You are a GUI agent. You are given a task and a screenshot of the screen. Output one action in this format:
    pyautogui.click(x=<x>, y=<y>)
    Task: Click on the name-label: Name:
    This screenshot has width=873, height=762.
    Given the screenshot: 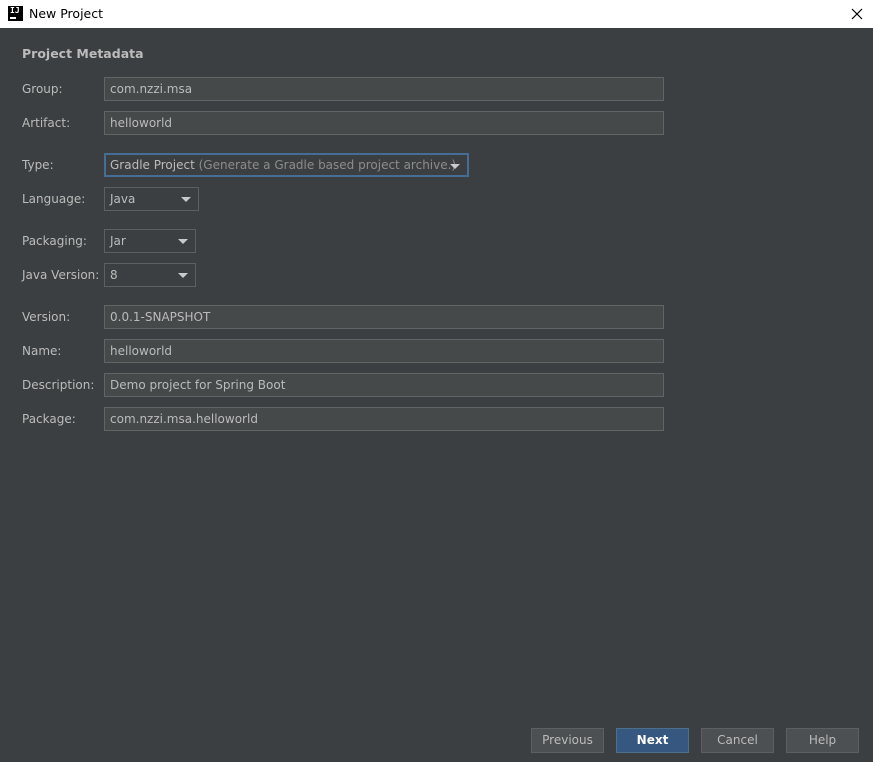 What is the action you would take?
    pyautogui.click(x=42, y=351)
    